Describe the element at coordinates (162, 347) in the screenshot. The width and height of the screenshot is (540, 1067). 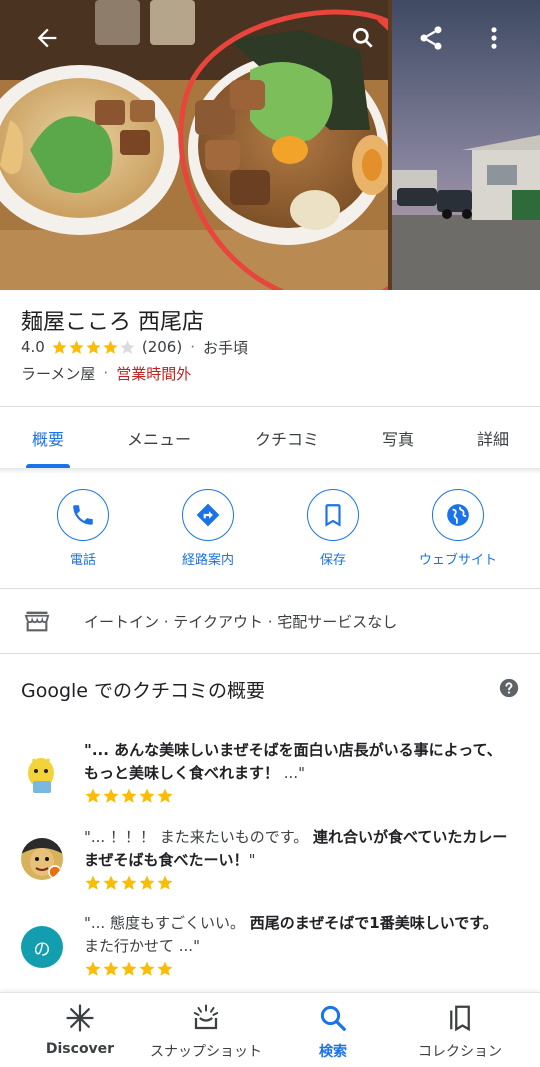
I see `review-count: (206)` at that location.